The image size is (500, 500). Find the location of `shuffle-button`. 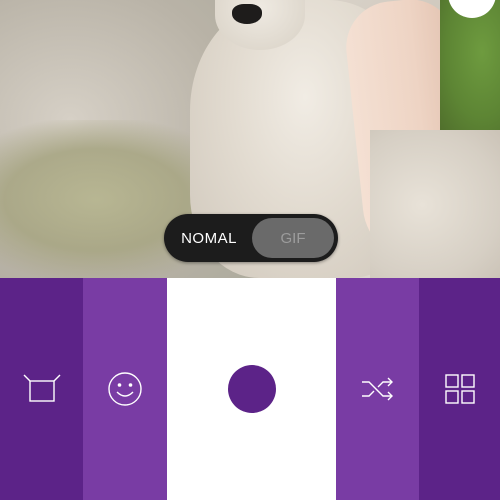

shuffle-button is located at coordinates (377, 389).